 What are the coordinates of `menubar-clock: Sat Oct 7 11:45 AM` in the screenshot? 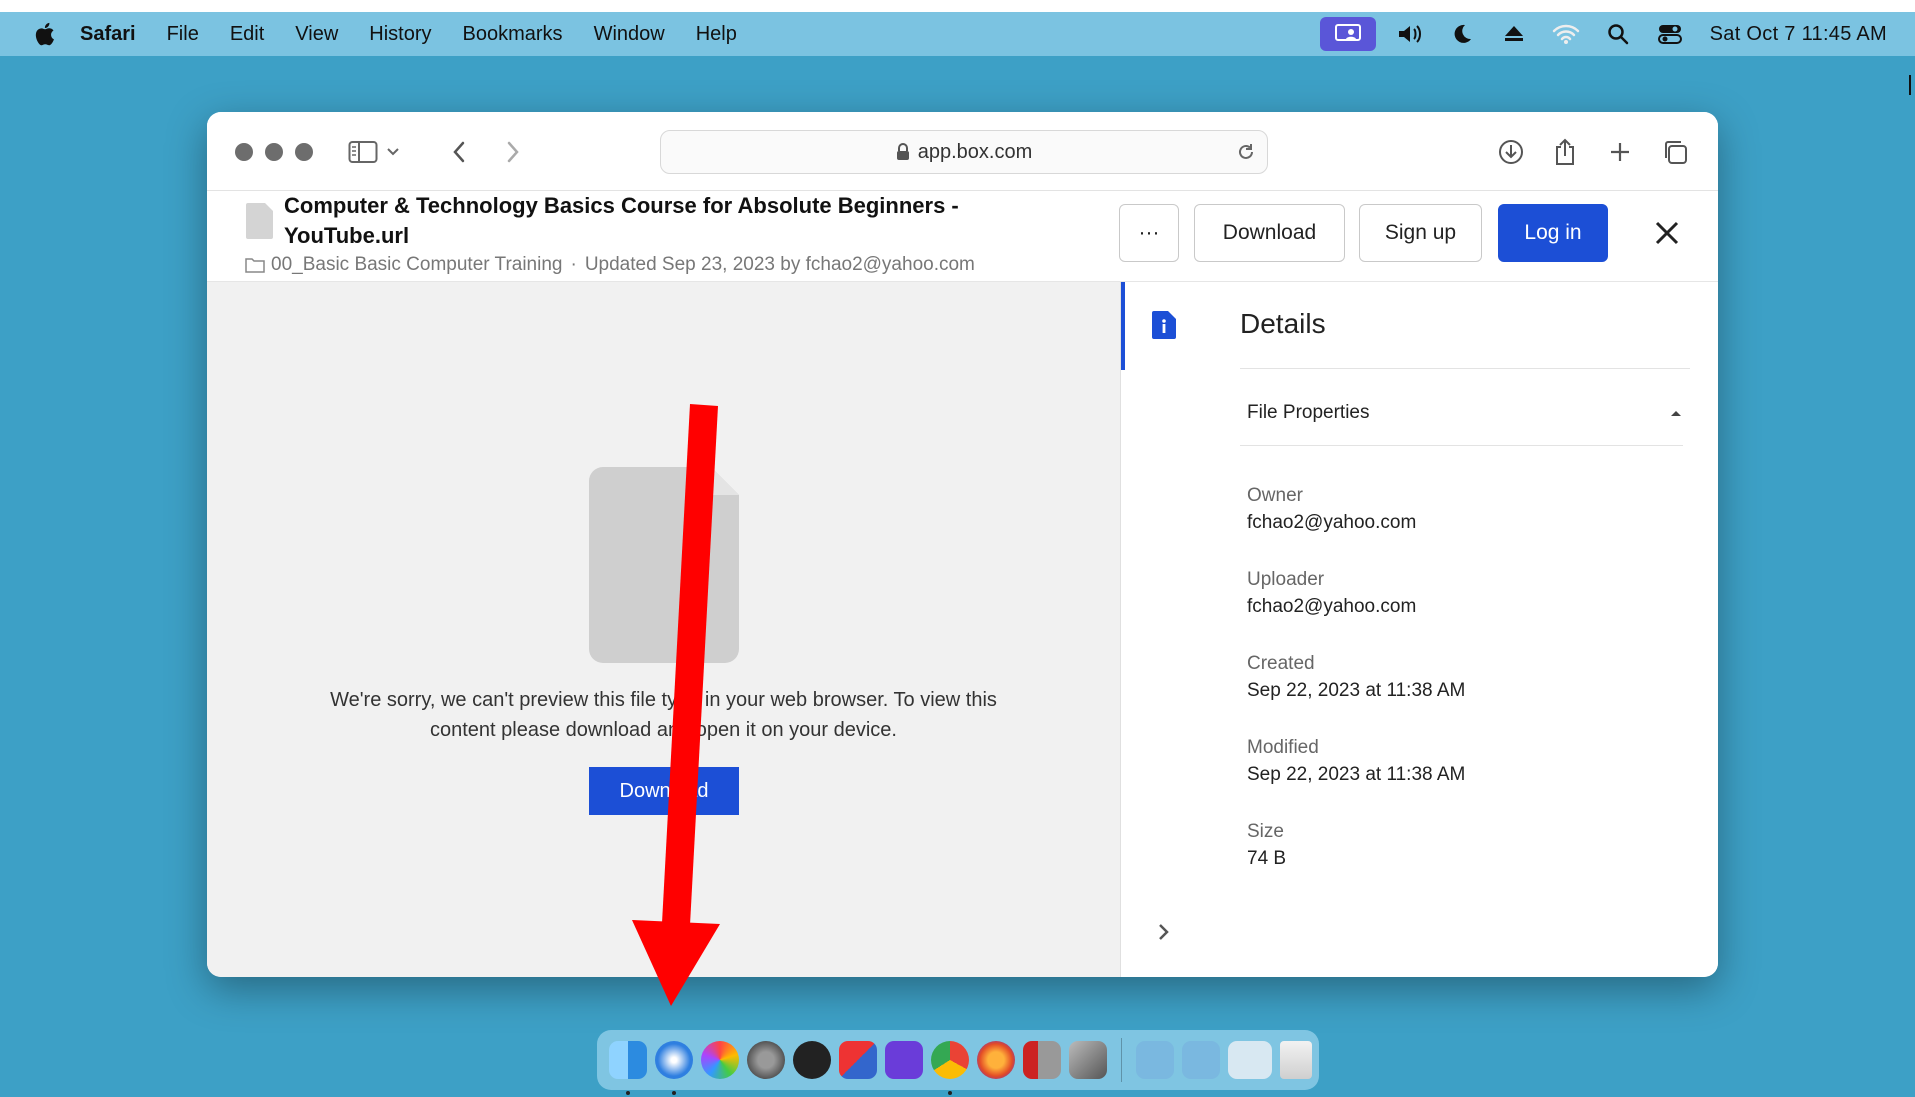 It's located at (1798, 34).